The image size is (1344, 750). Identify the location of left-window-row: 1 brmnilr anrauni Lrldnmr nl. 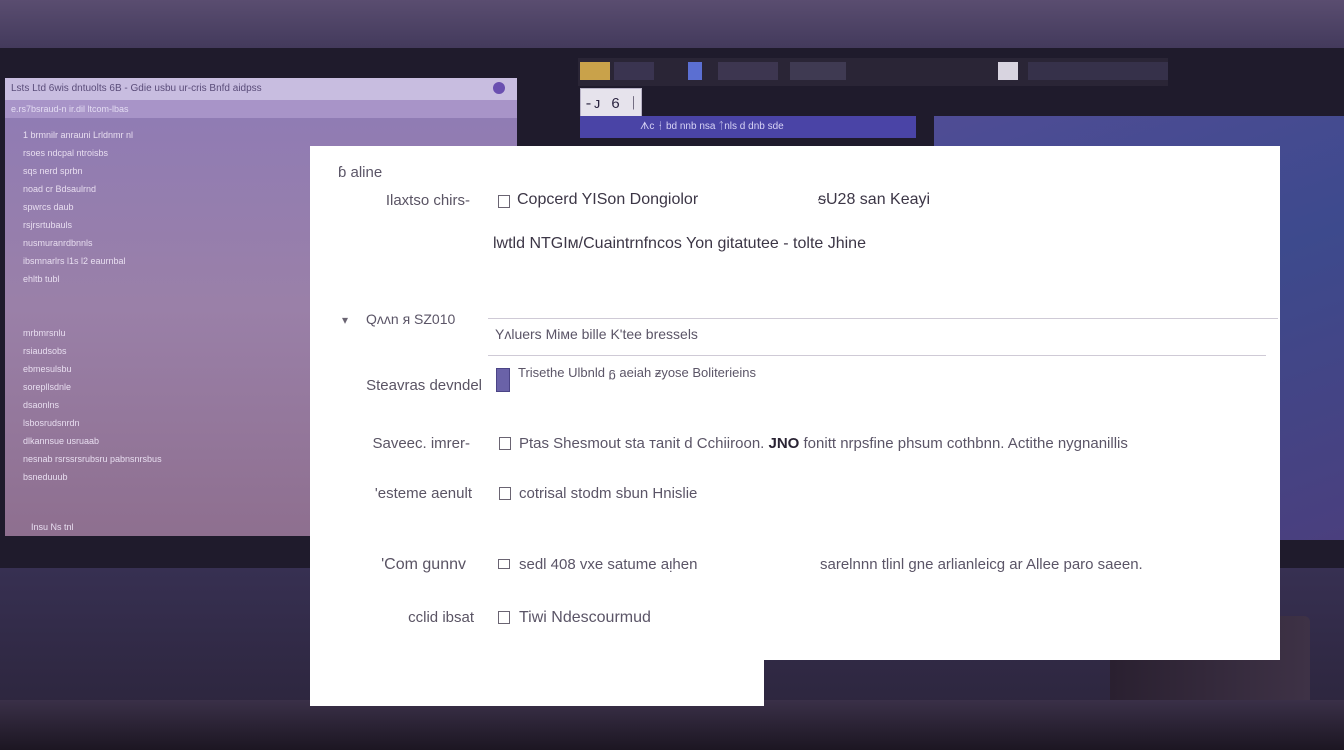
(78, 135).